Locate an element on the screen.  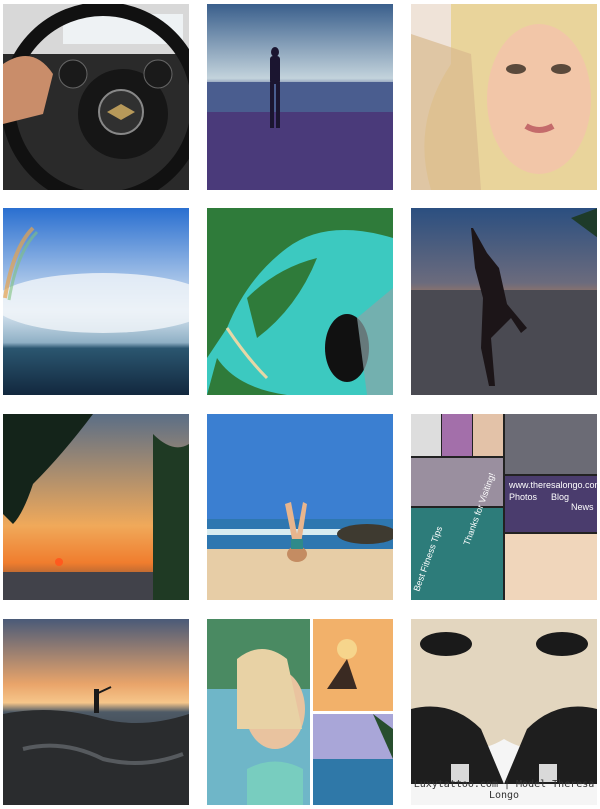
collage-nav-news: News is located at coordinates (582, 507).